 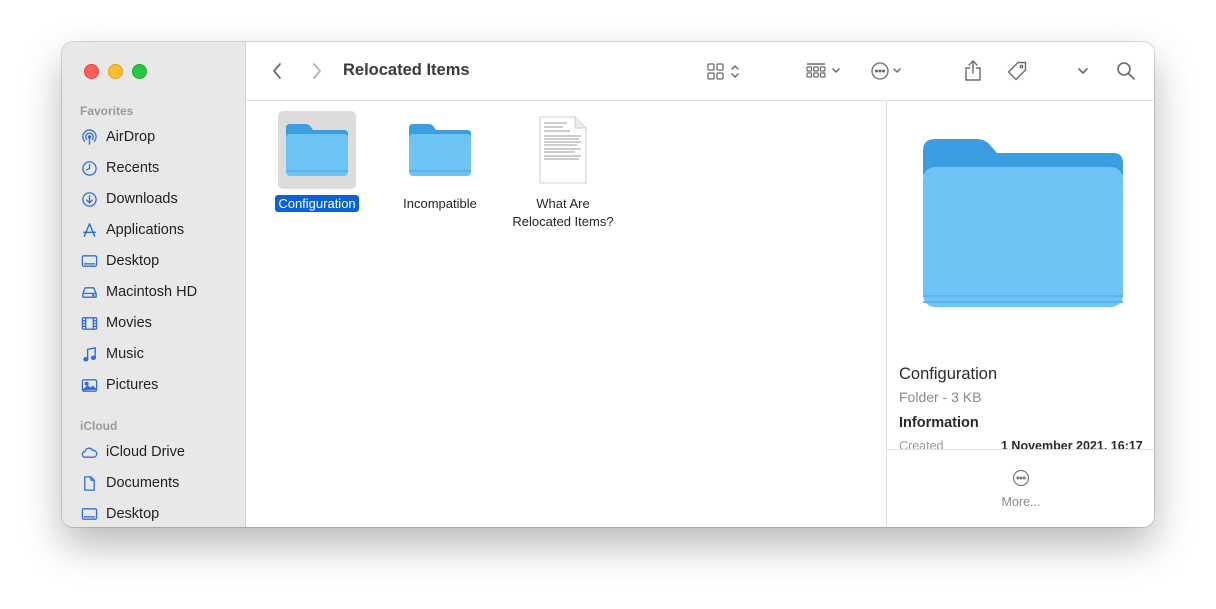 What do you see at coordinates (129, 323) in the screenshot?
I see `sidebar-item-label: Movies` at bounding box center [129, 323].